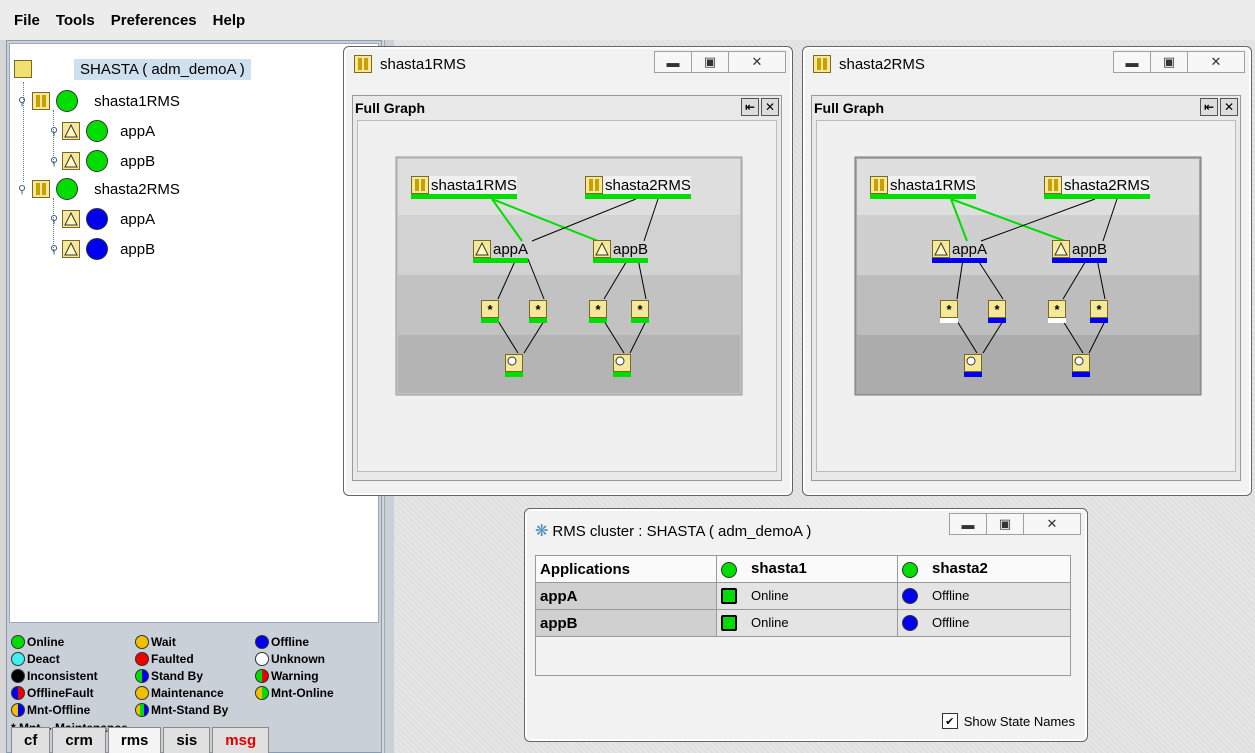 Image resolution: width=1255 pixels, height=753 pixels. Describe the element at coordinates (31, 740) in the screenshot. I see `tab-cf: cf` at that location.